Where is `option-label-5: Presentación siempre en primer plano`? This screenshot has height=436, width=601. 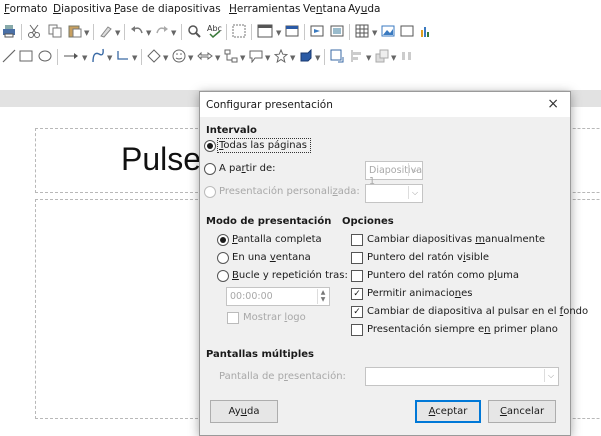 option-label-5: Presentación siempre en primer plano is located at coordinates (462, 329).